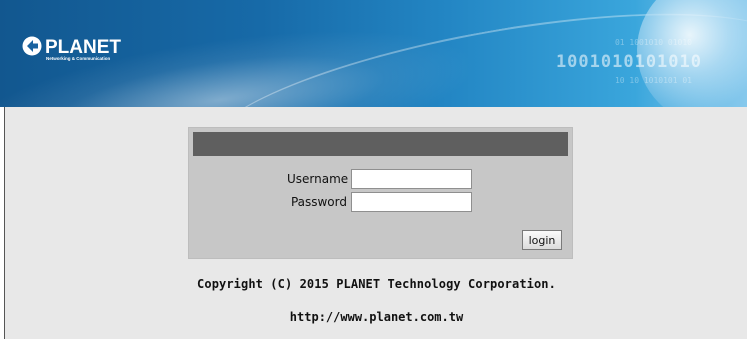 The image size is (747, 339). What do you see at coordinates (653, 42) in the screenshot?
I see `binary-text-top: 01 1001010 01010` at bounding box center [653, 42].